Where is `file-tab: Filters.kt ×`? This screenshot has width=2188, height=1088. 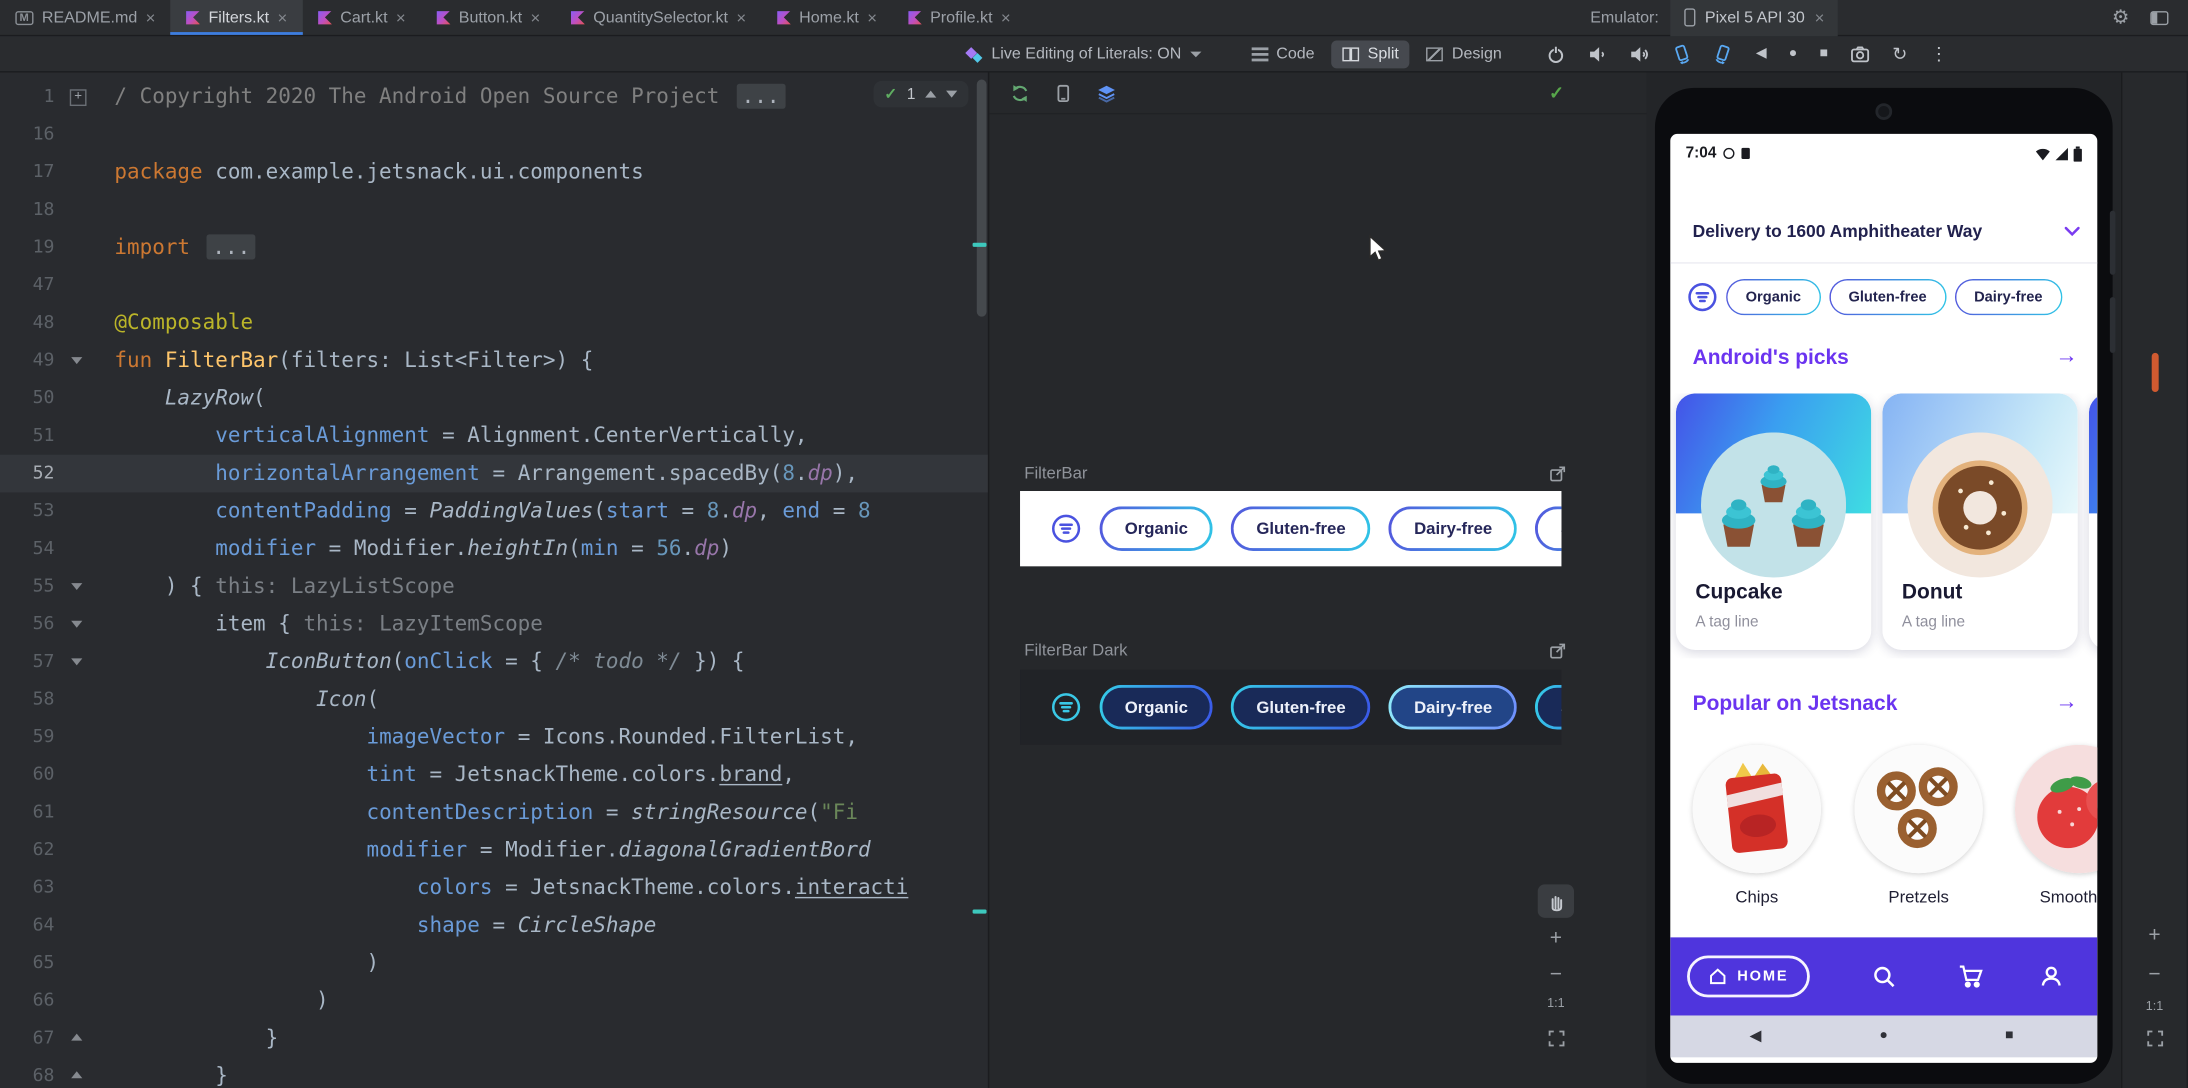 file-tab: Filters.kt × is located at coordinates (237, 17).